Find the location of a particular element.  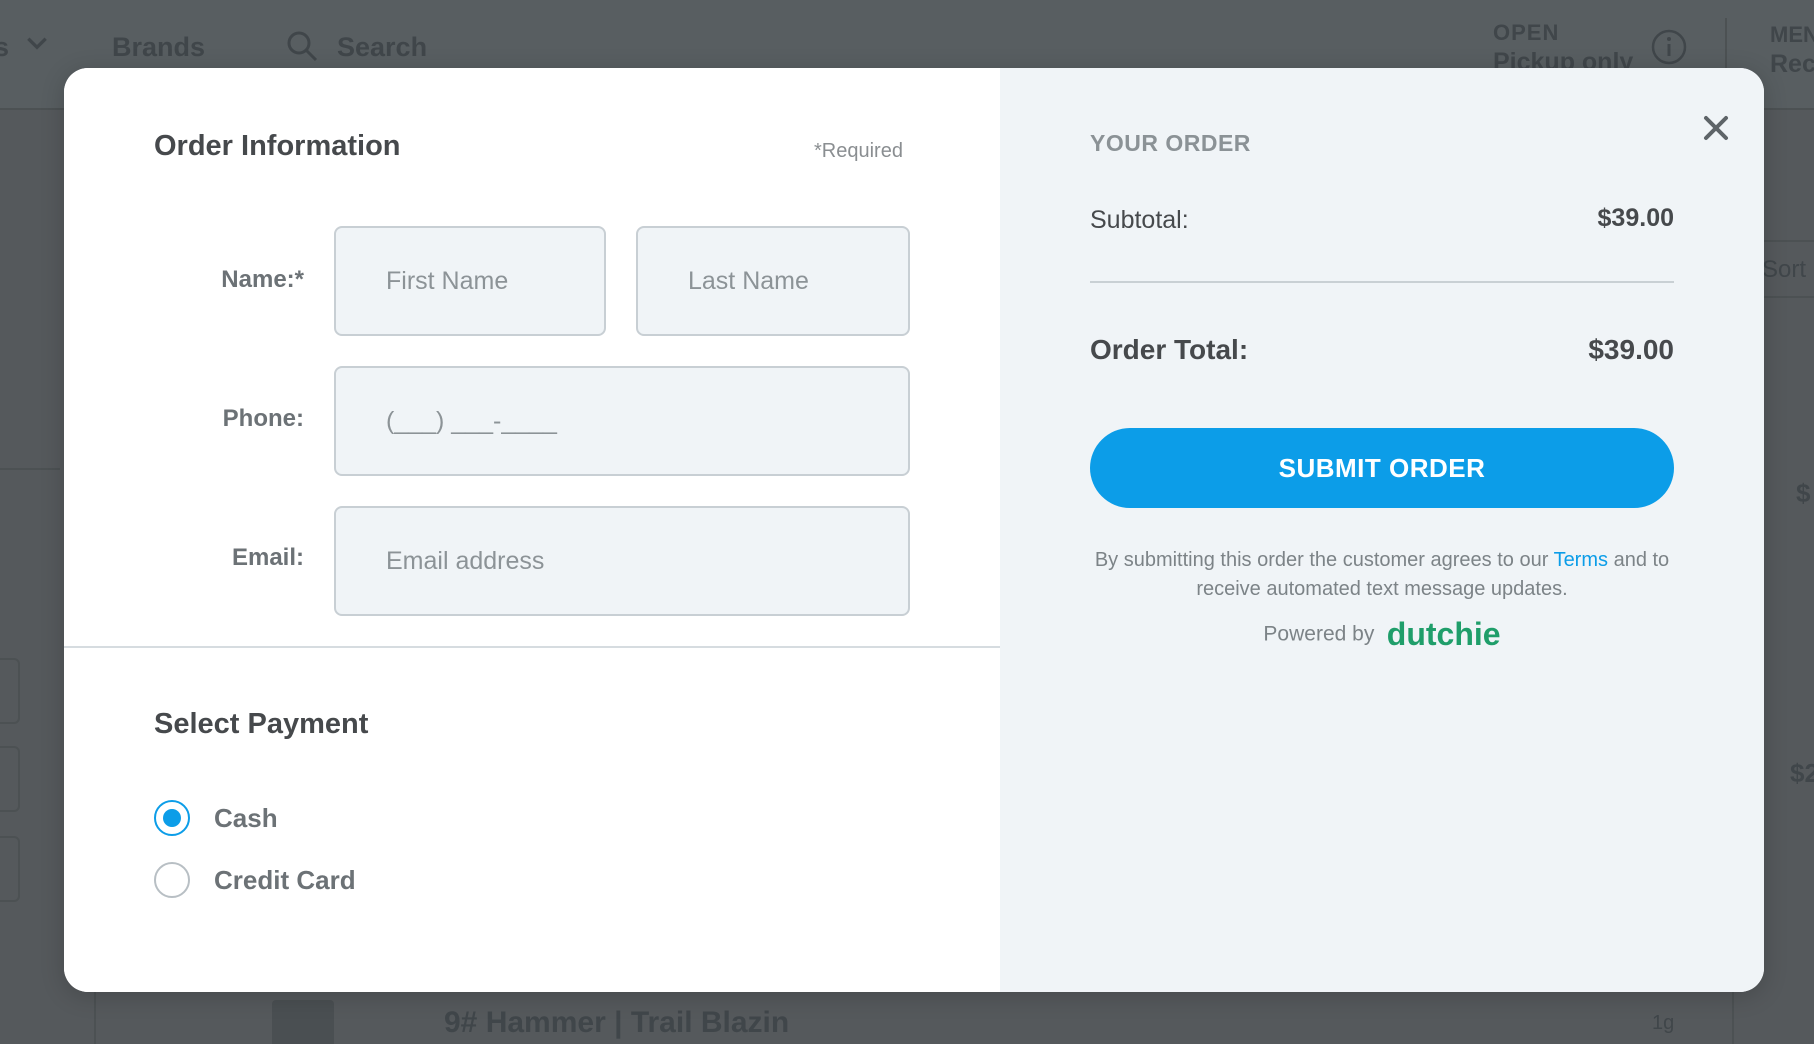

last-name-field is located at coordinates (773, 281).